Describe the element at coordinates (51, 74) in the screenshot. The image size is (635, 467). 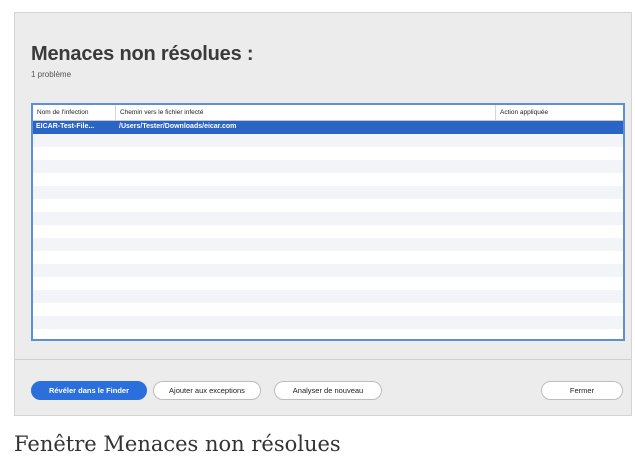
I see `problem-count: 1 problème` at that location.